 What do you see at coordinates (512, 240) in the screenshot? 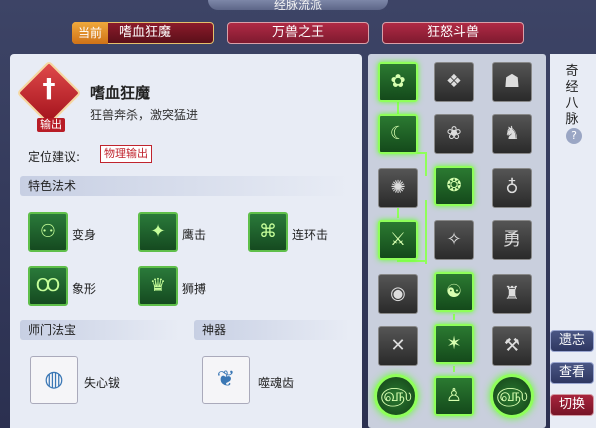
I see `meridian-node-12: 勇` at bounding box center [512, 240].